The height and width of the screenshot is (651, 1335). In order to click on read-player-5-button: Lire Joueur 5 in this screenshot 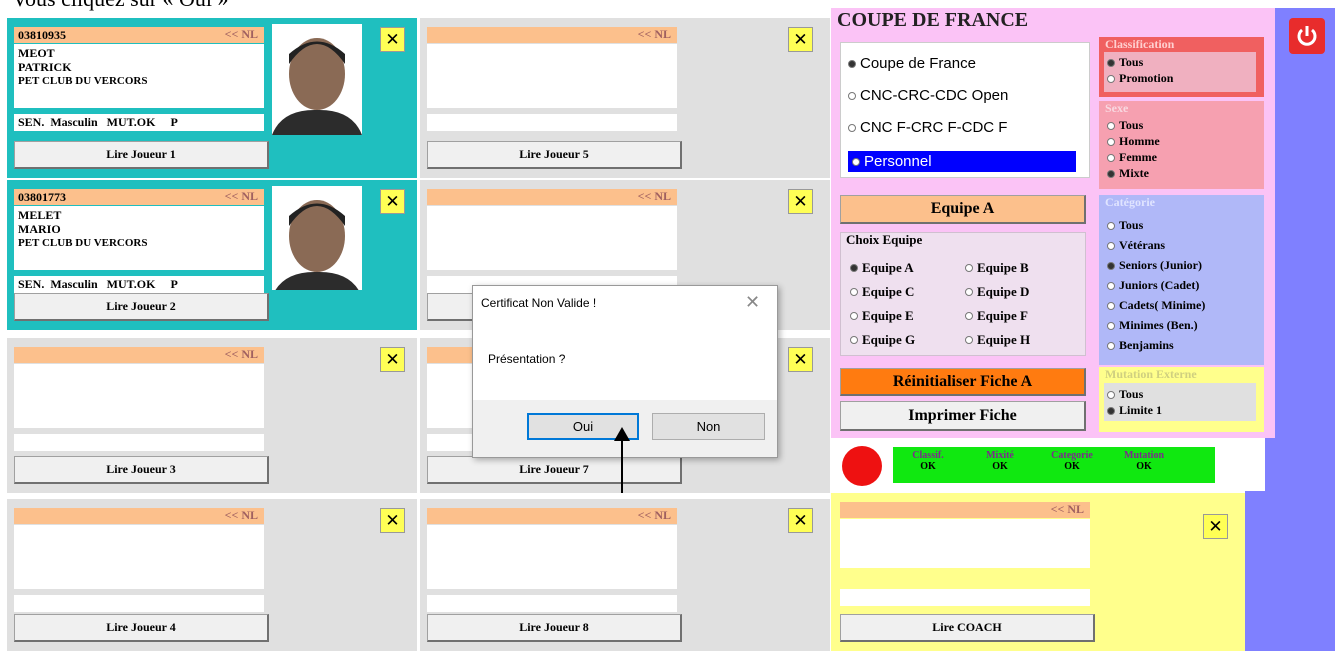, I will do `click(554, 155)`.